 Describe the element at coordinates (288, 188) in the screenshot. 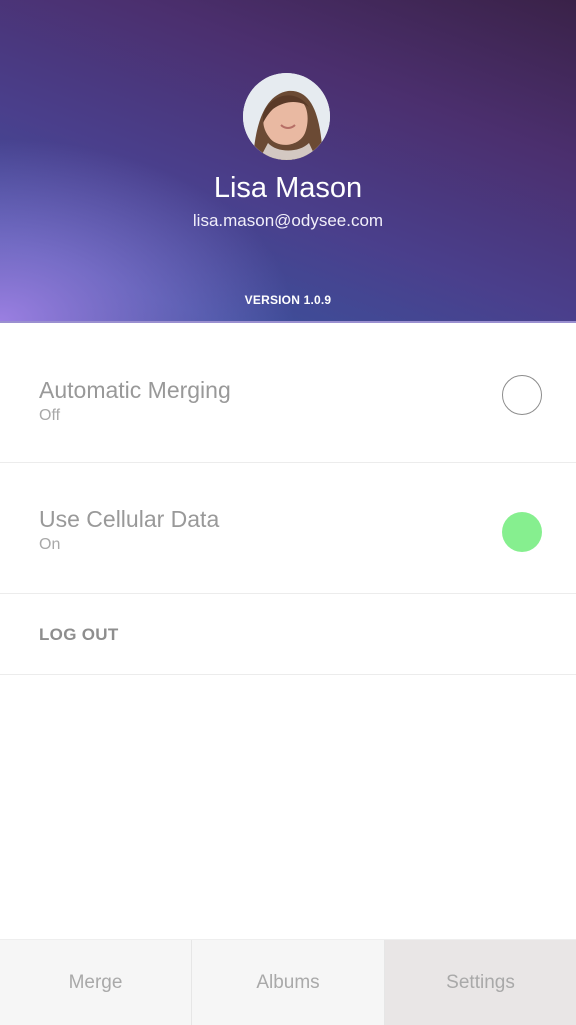

I see `user-name: Lisa Mason` at that location.